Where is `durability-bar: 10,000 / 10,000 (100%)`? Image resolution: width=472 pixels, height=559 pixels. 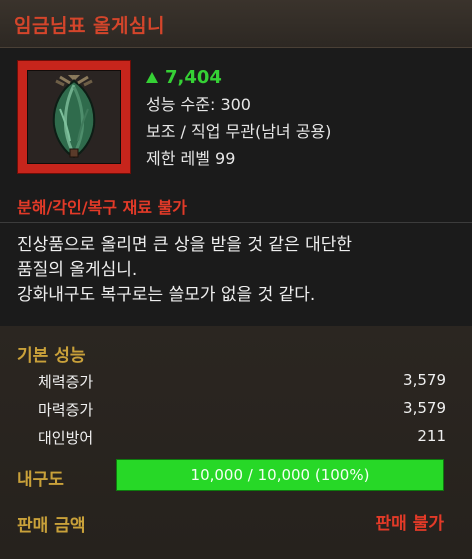
durability-bar: 10,000 / 10,000 (100%) is located at coordinates (280, 475).